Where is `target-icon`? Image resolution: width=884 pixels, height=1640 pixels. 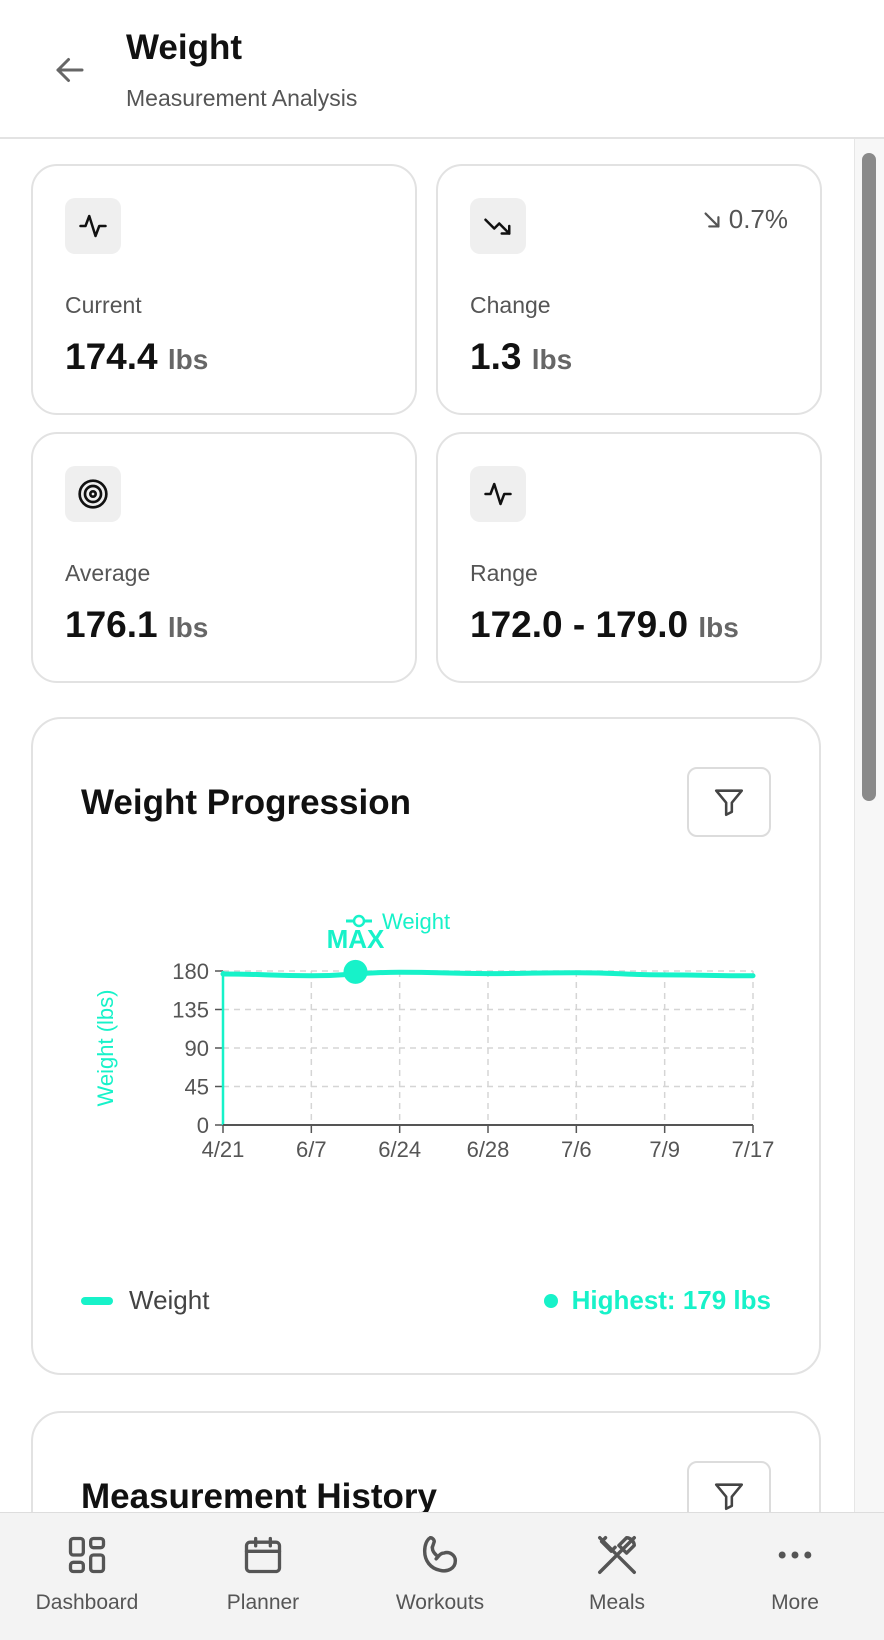
target-icon is located at coordinates (93, 494).